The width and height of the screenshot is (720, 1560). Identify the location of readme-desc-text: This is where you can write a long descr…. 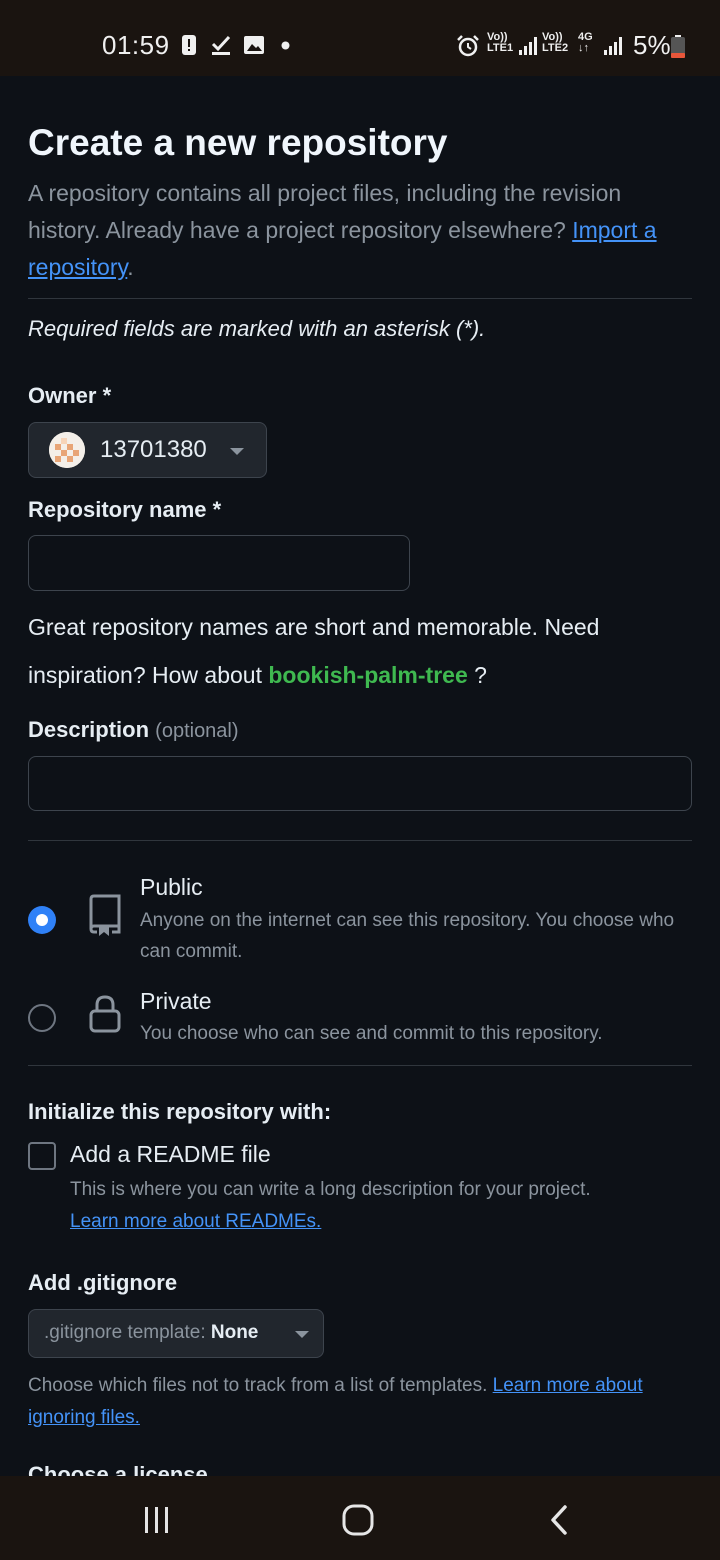
(330, 1189).